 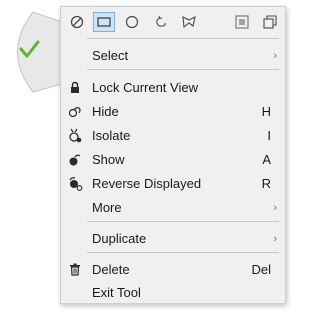 What do you see at coordinates (173, 238) in the screenshot?
I see `menu-item-duplicate: Duplicate ›` at bounding box center [173, 238].